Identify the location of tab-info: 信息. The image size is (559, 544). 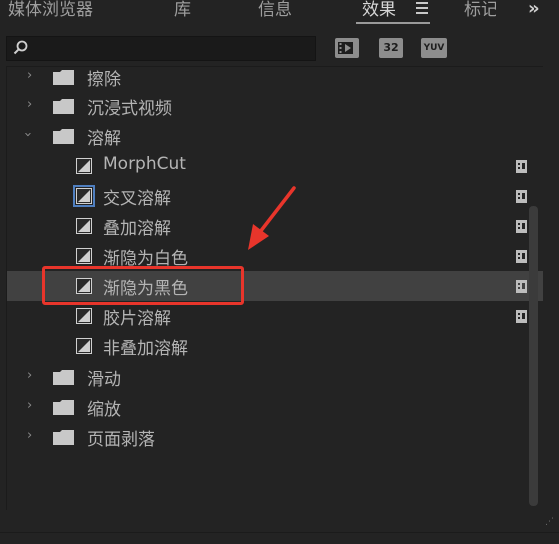
(275, 10).